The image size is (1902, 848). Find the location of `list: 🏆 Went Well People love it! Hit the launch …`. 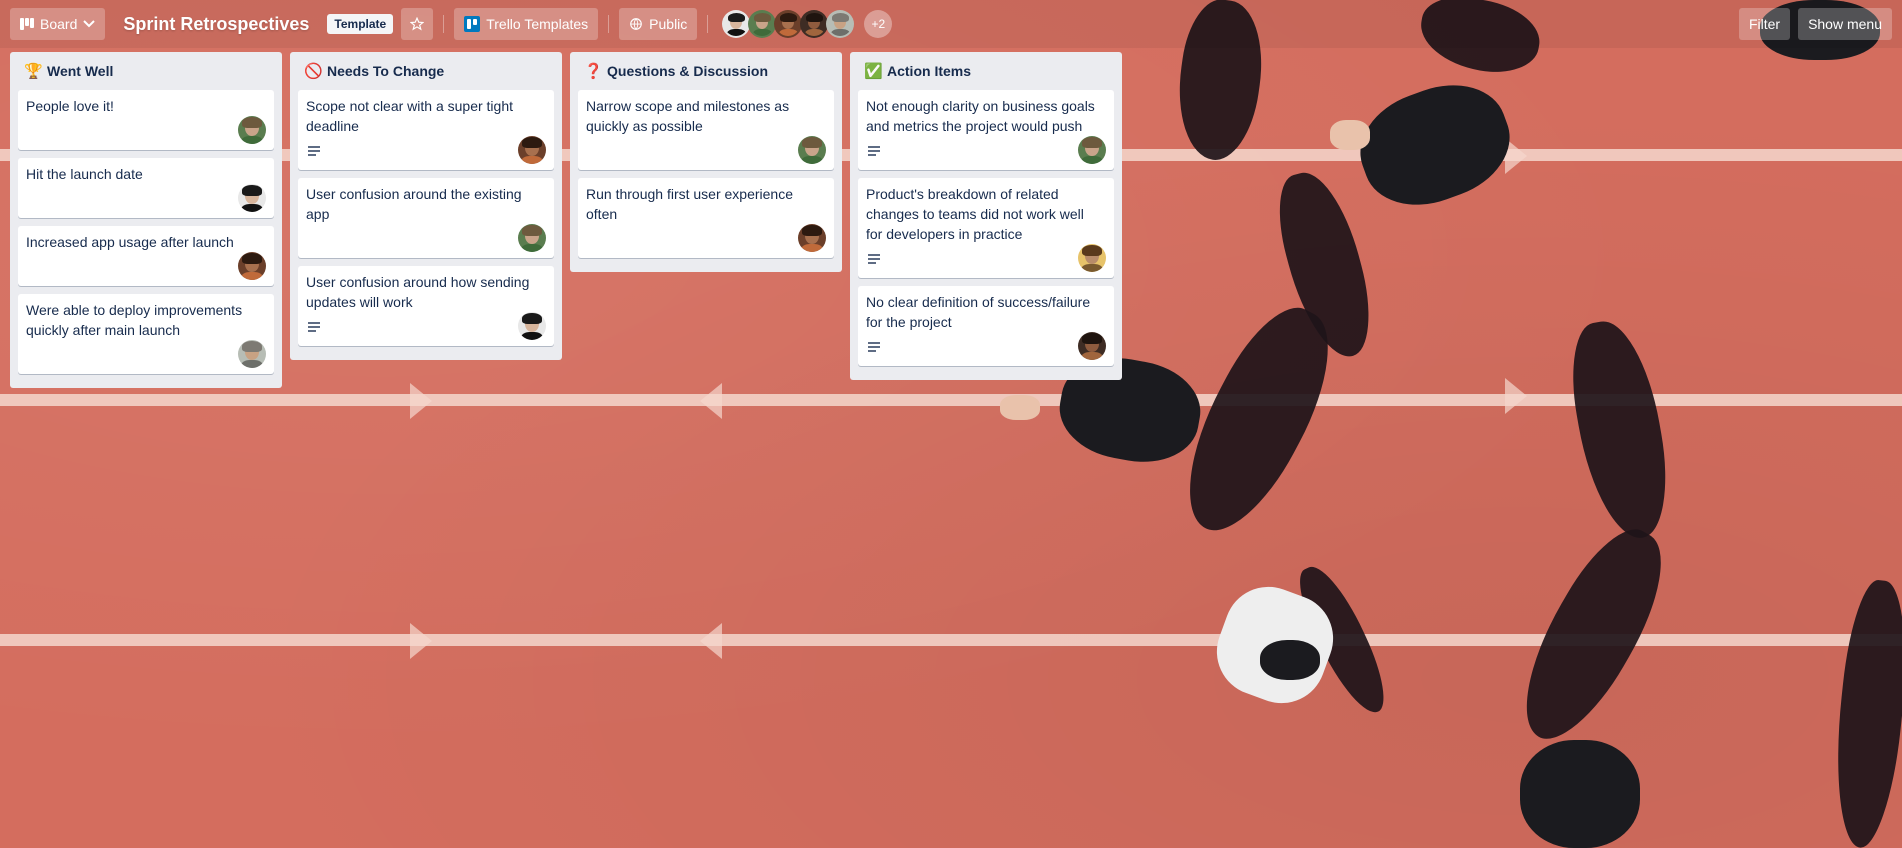

list: 🏆 Went Well People love it! Hit the launch … is located at coordinates (146, 220).